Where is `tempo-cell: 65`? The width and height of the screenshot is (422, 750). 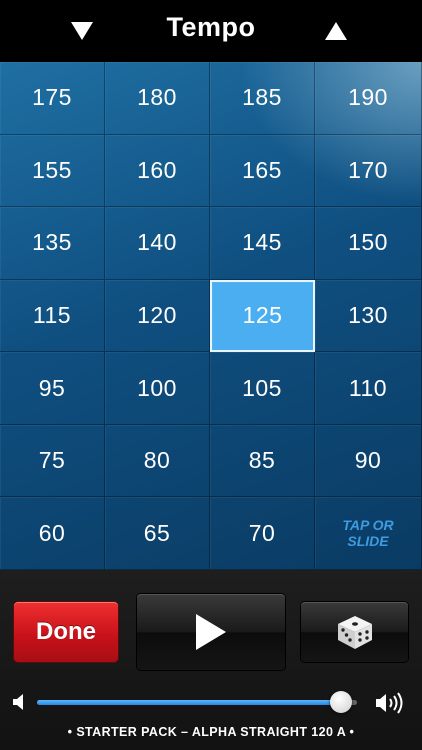
tempo-cell: 65 is located at coordinates (157, 533).